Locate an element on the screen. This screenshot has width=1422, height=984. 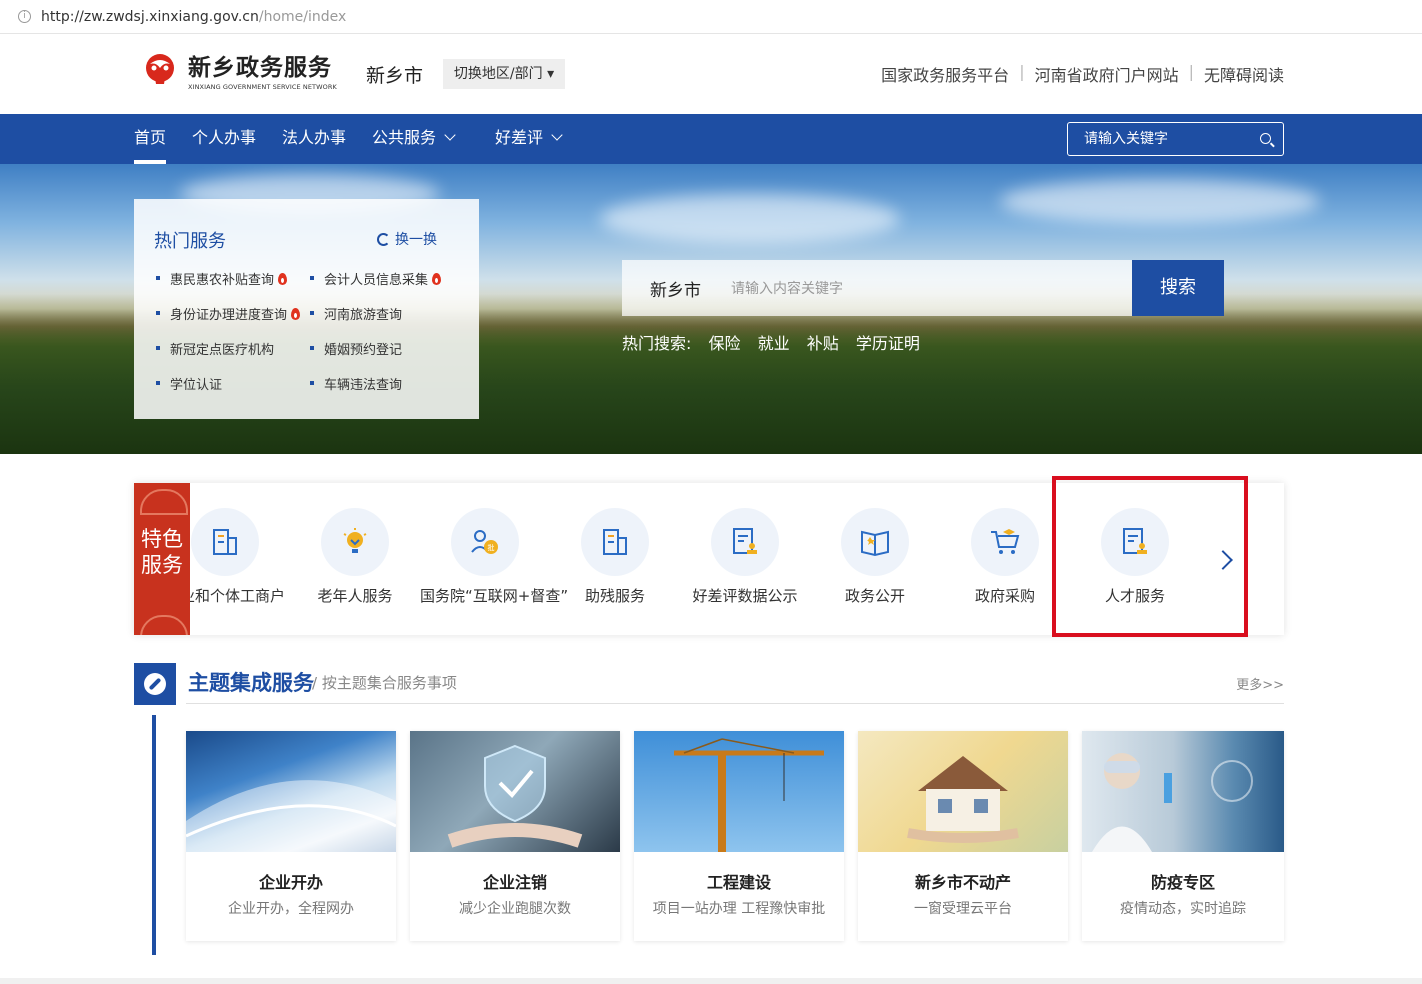
refresh-label: 换一换 is located at coordinates (416, 240).